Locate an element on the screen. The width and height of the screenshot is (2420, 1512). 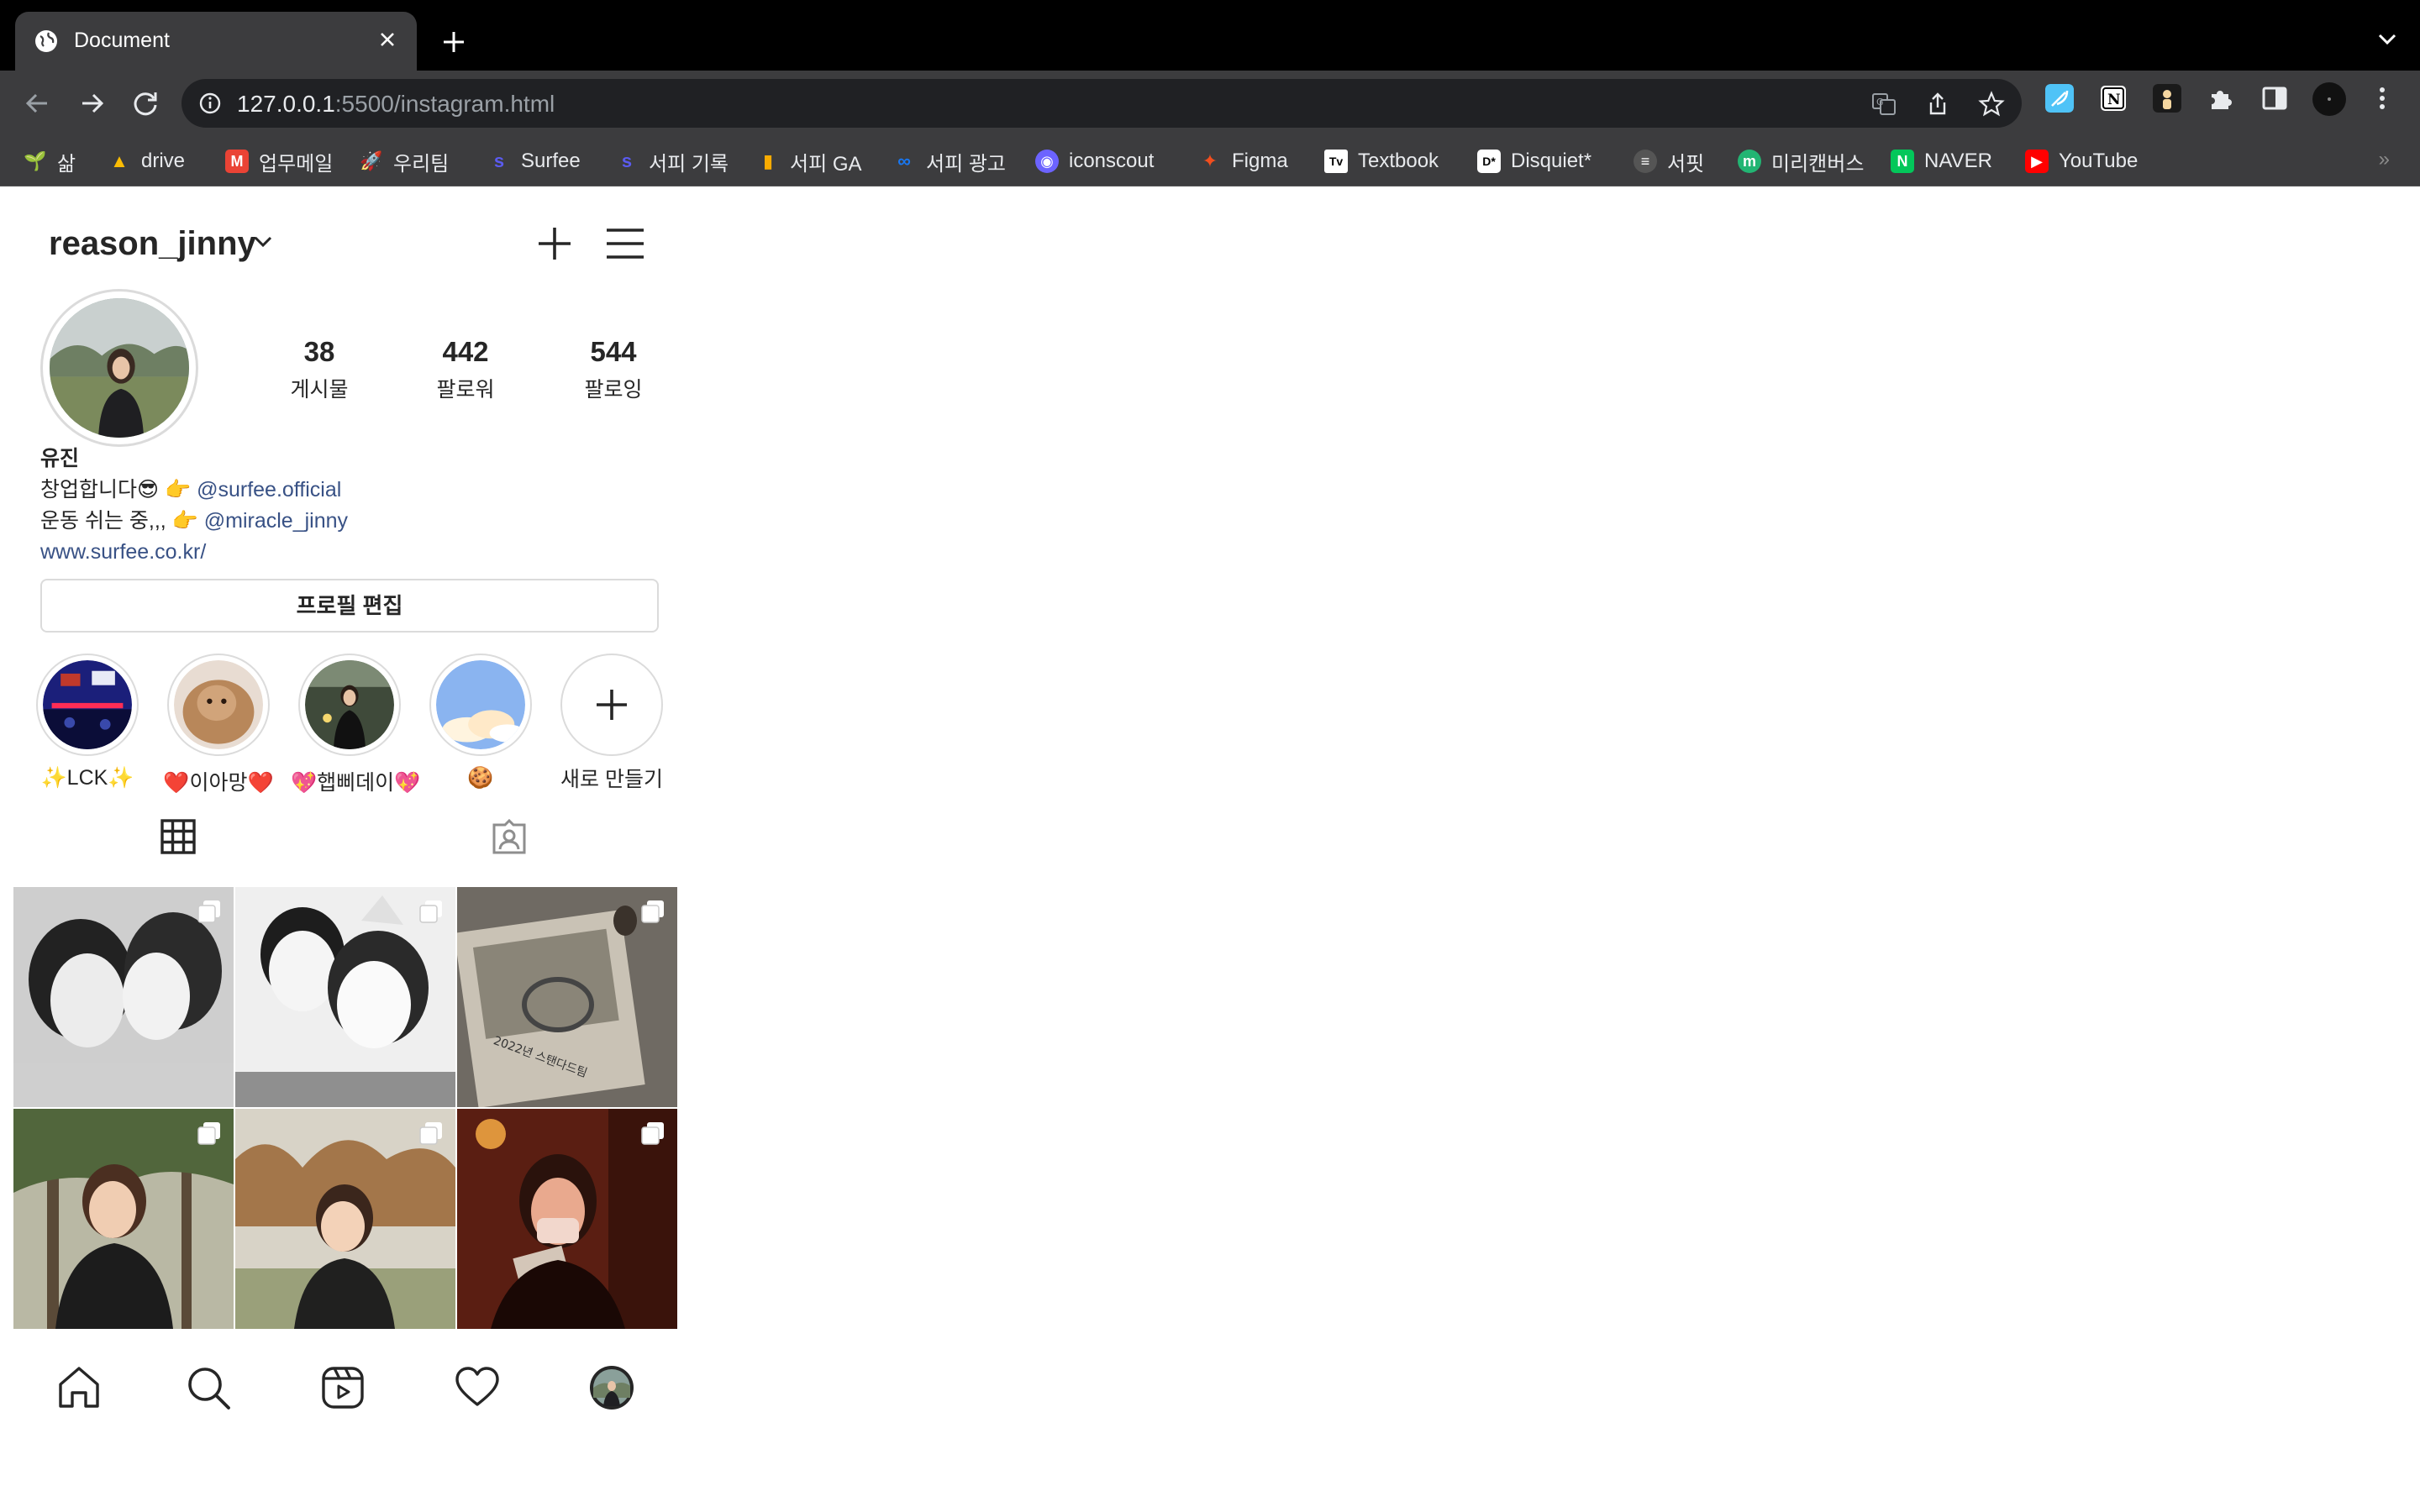
reload-icon is located at coordinates (146, 103).